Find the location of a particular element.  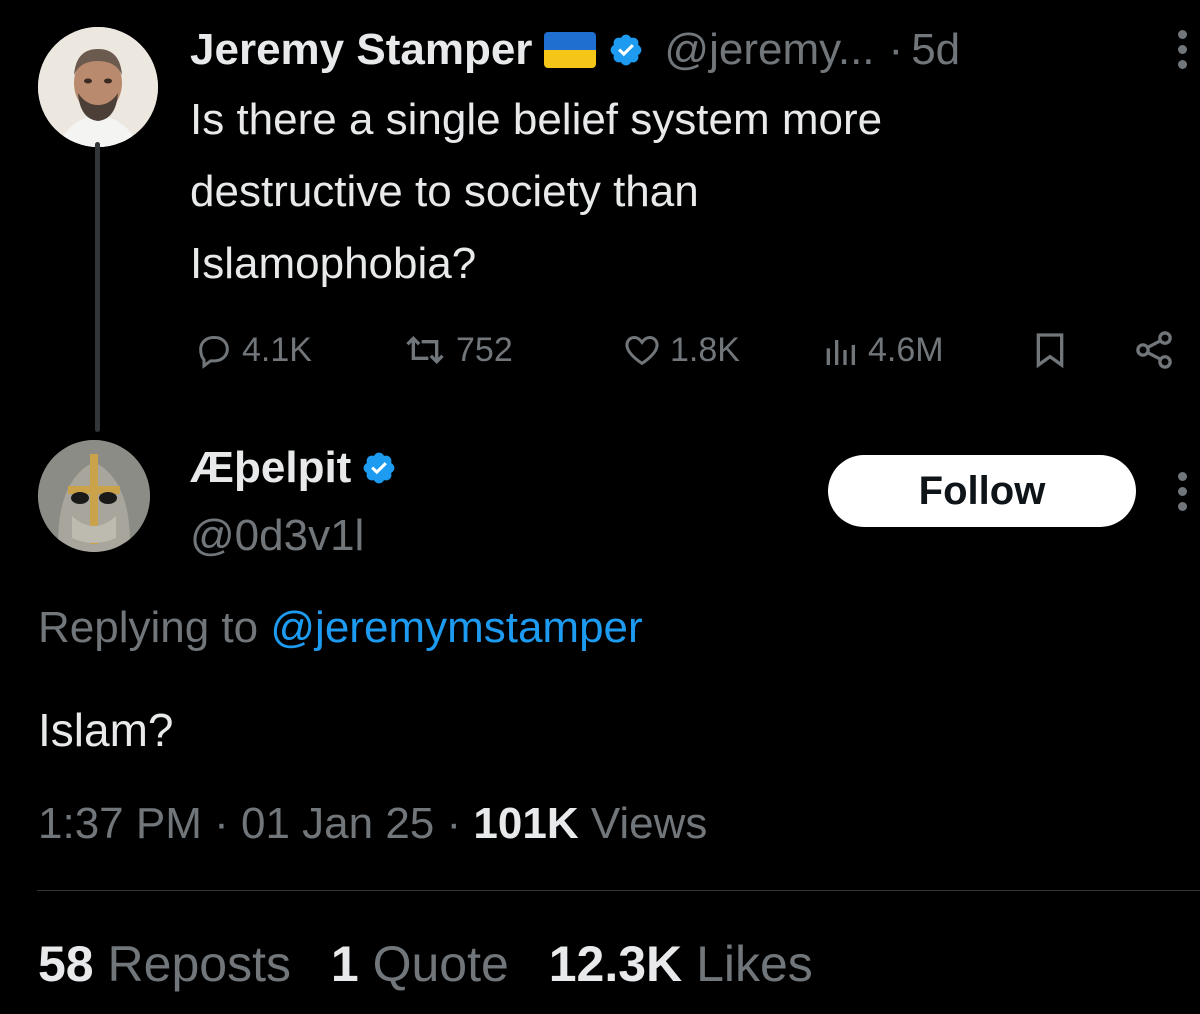

bookmark-icon is located at coordinates (1050, 351).